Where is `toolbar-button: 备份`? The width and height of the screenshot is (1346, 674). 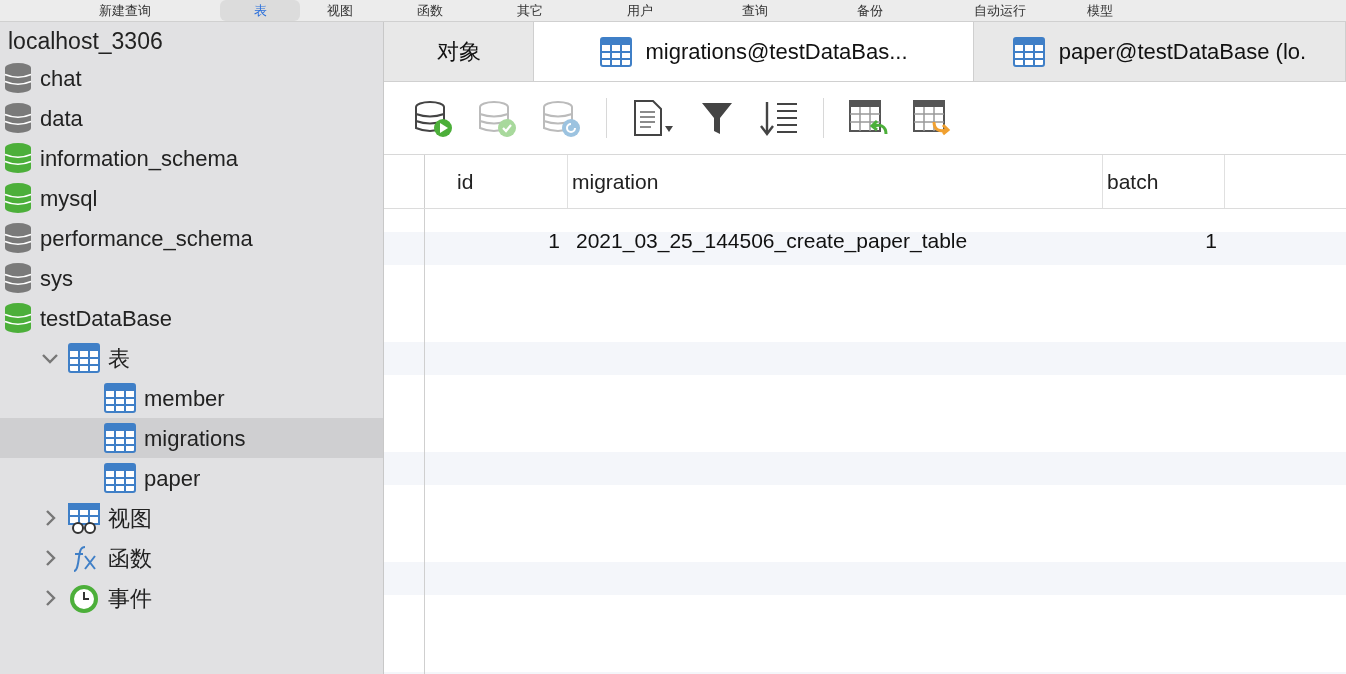
toolbar-button: 备份 is located at coordinates (870, 10).